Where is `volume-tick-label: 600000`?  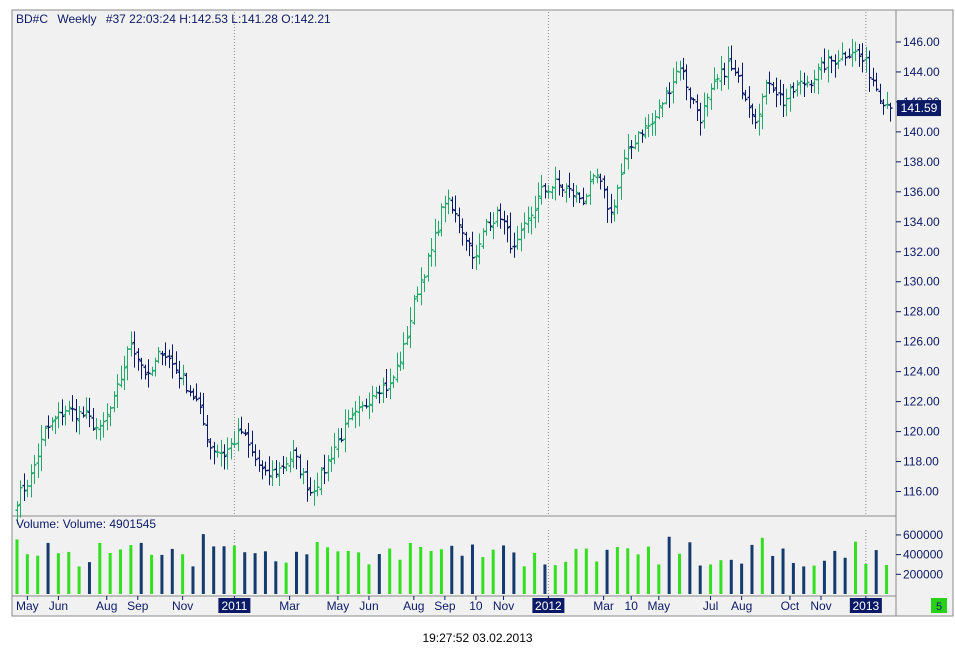
volume-tick-label: 600000 is located at coordinates (923, 535).